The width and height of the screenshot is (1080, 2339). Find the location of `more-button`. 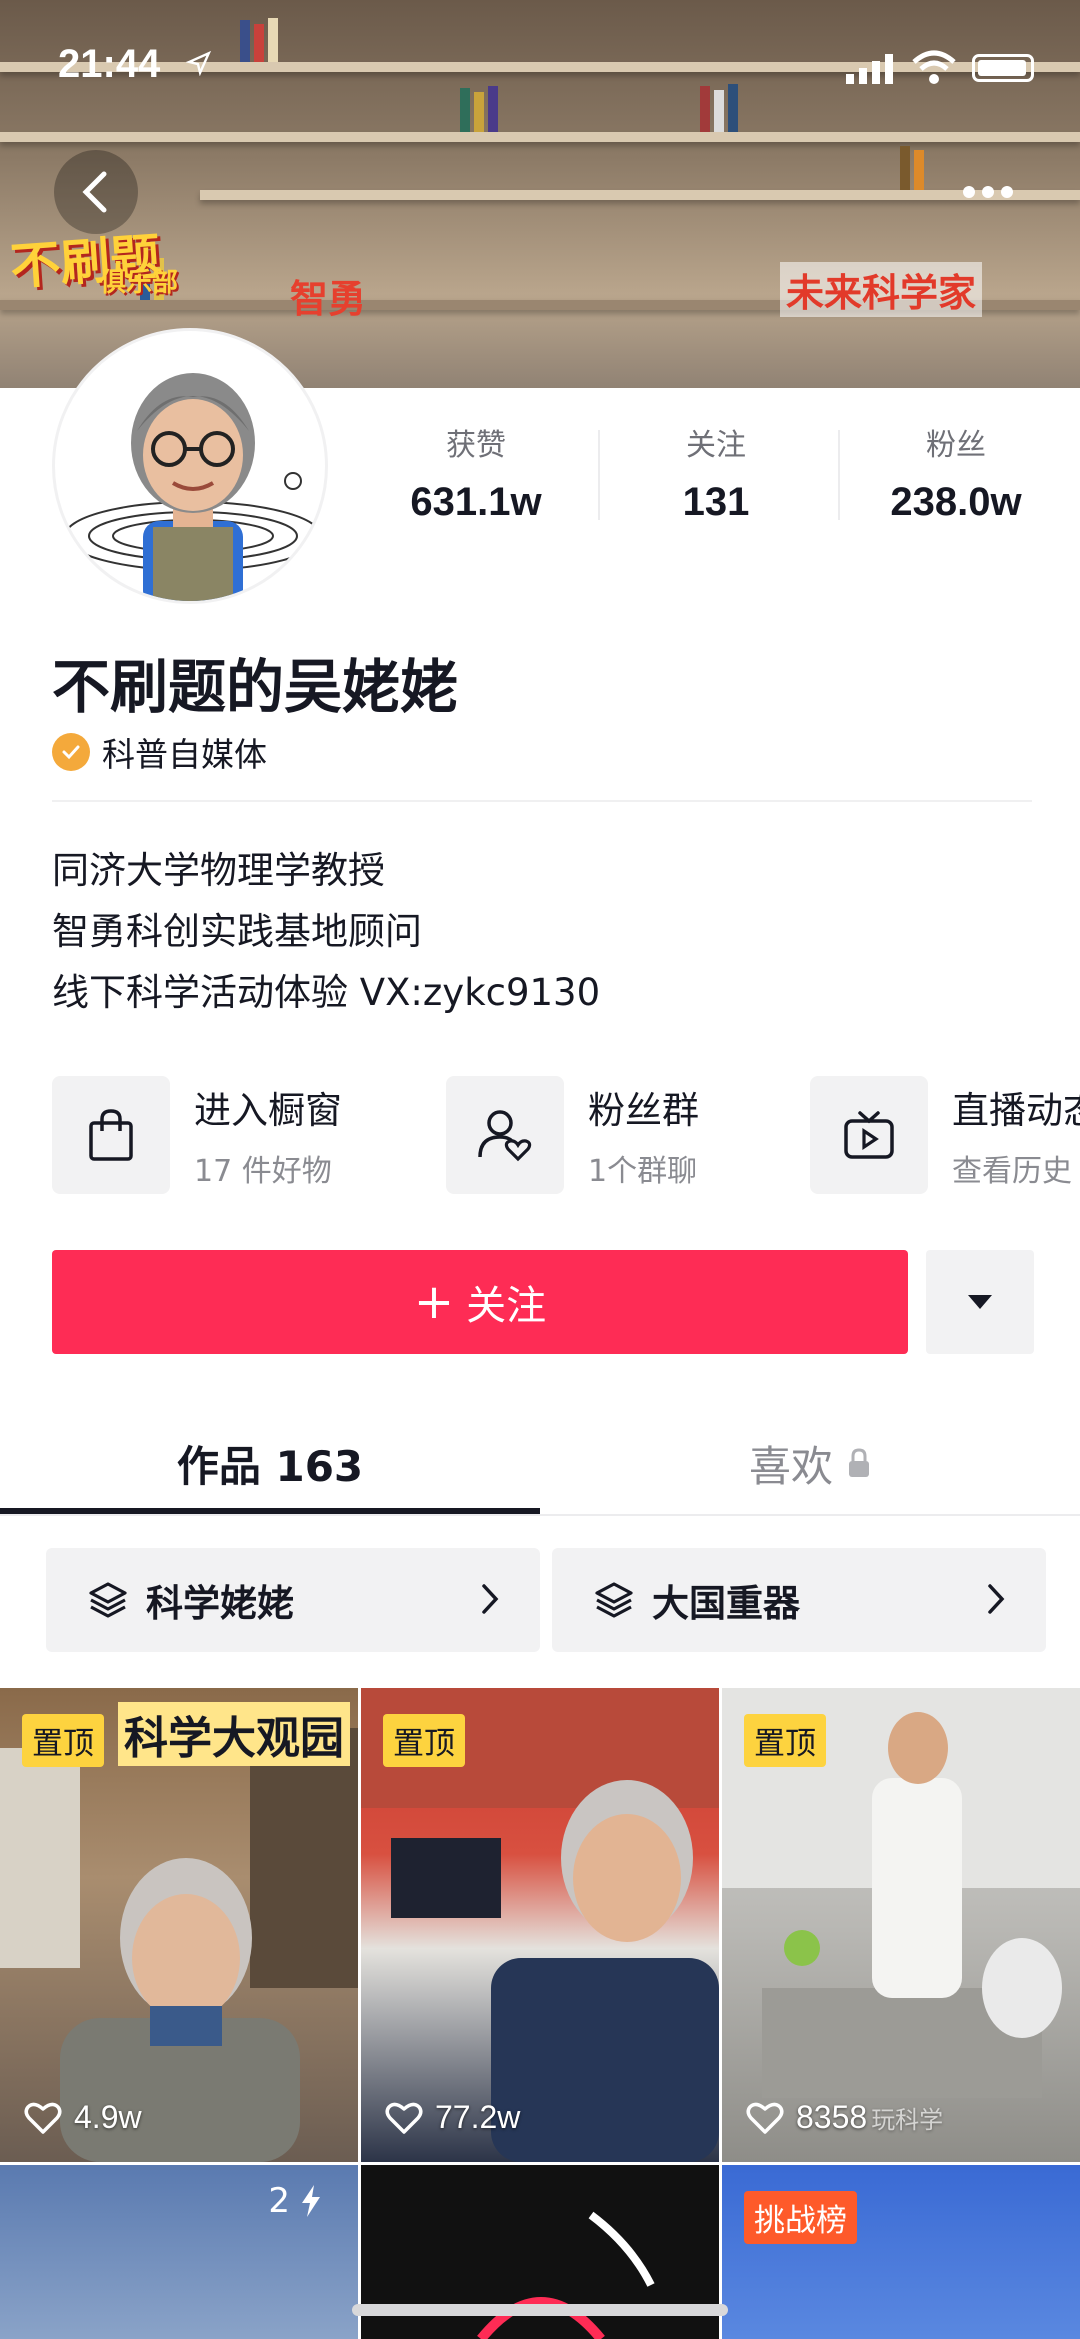

more-button is located at coordinates (988, 192).